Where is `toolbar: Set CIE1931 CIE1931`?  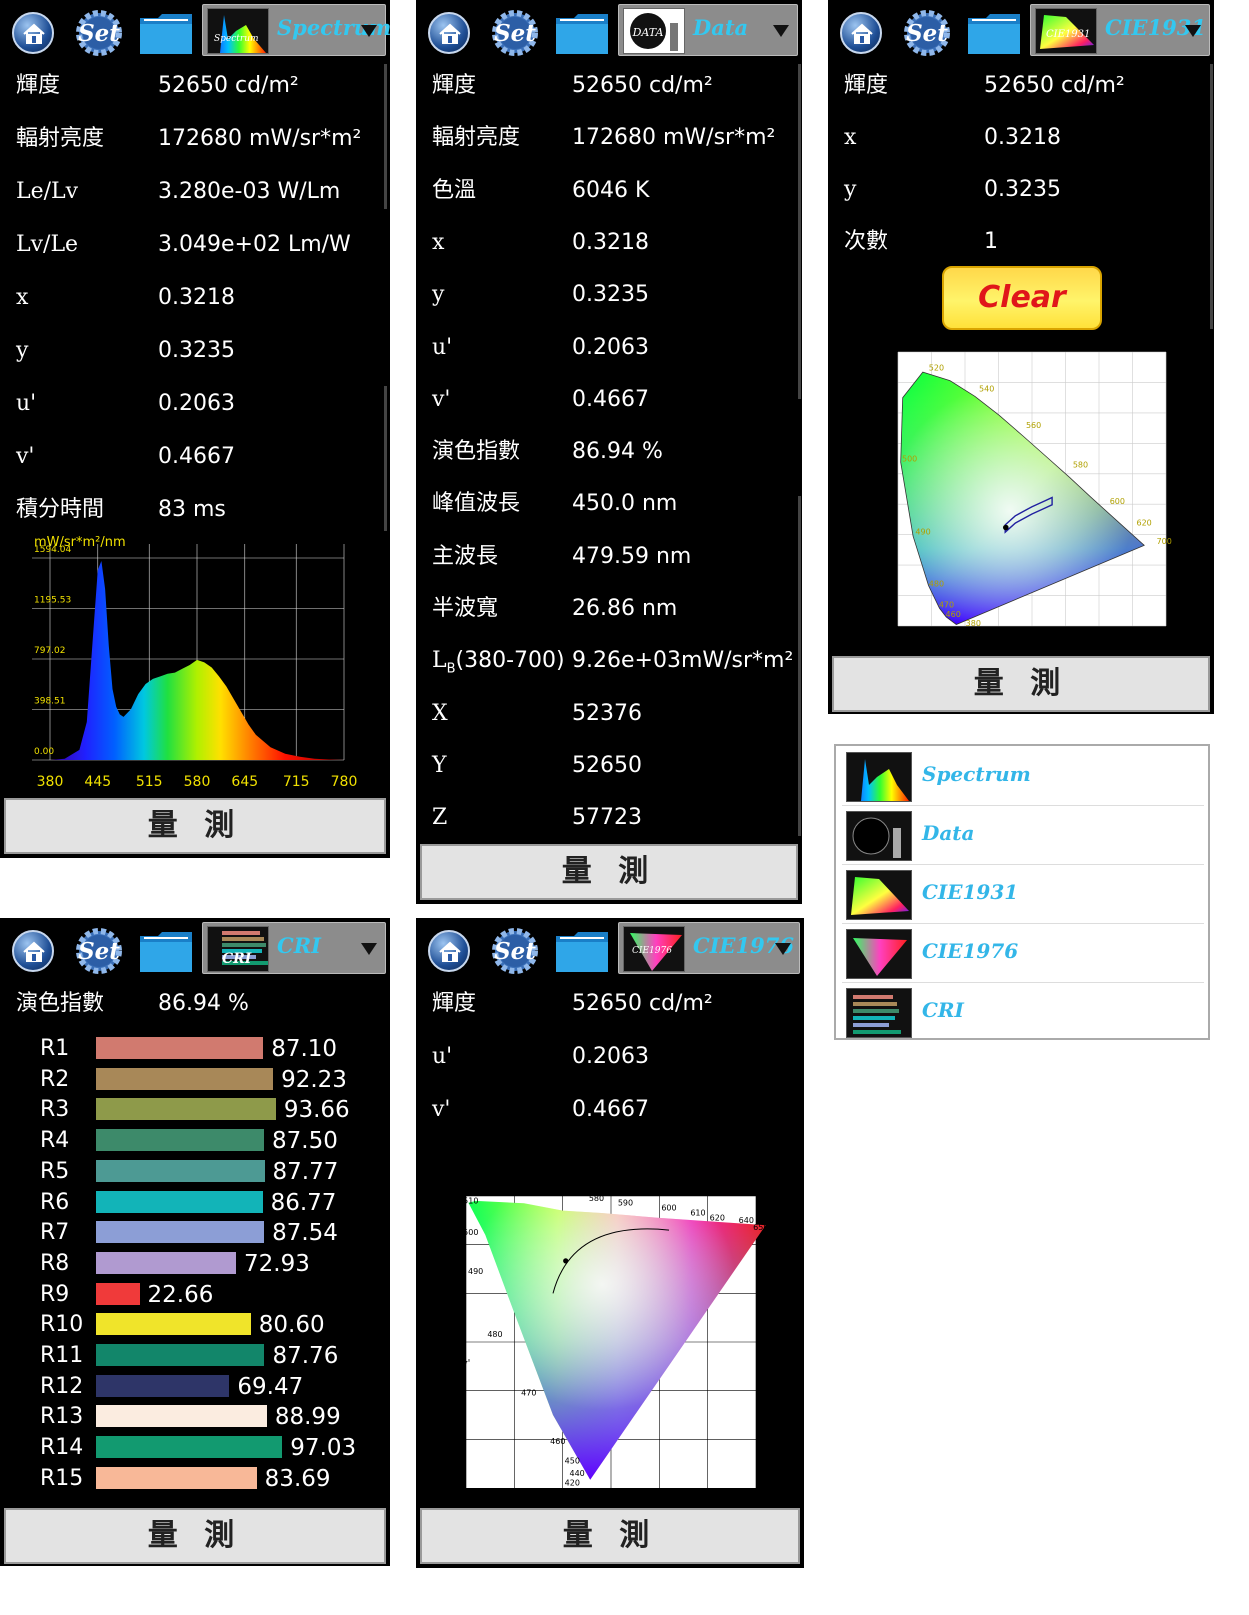 toolbar: Set CIE1931 CIE1931 is located at coordinates (1021, 31).